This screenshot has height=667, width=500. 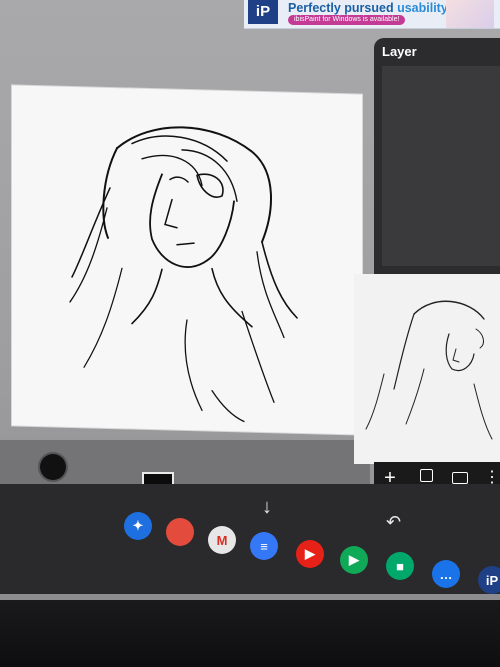 What do you see at coordinates (263, 12) in the screenshot?
I see `ibispaint-logo: iP` at bounding box center [263, 12].